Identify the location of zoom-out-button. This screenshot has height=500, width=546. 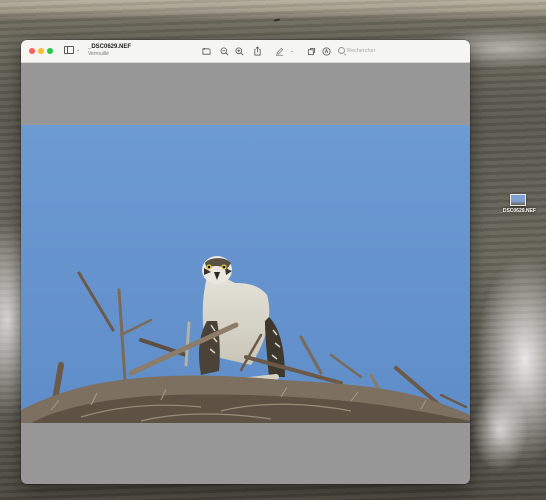
(224, 51).